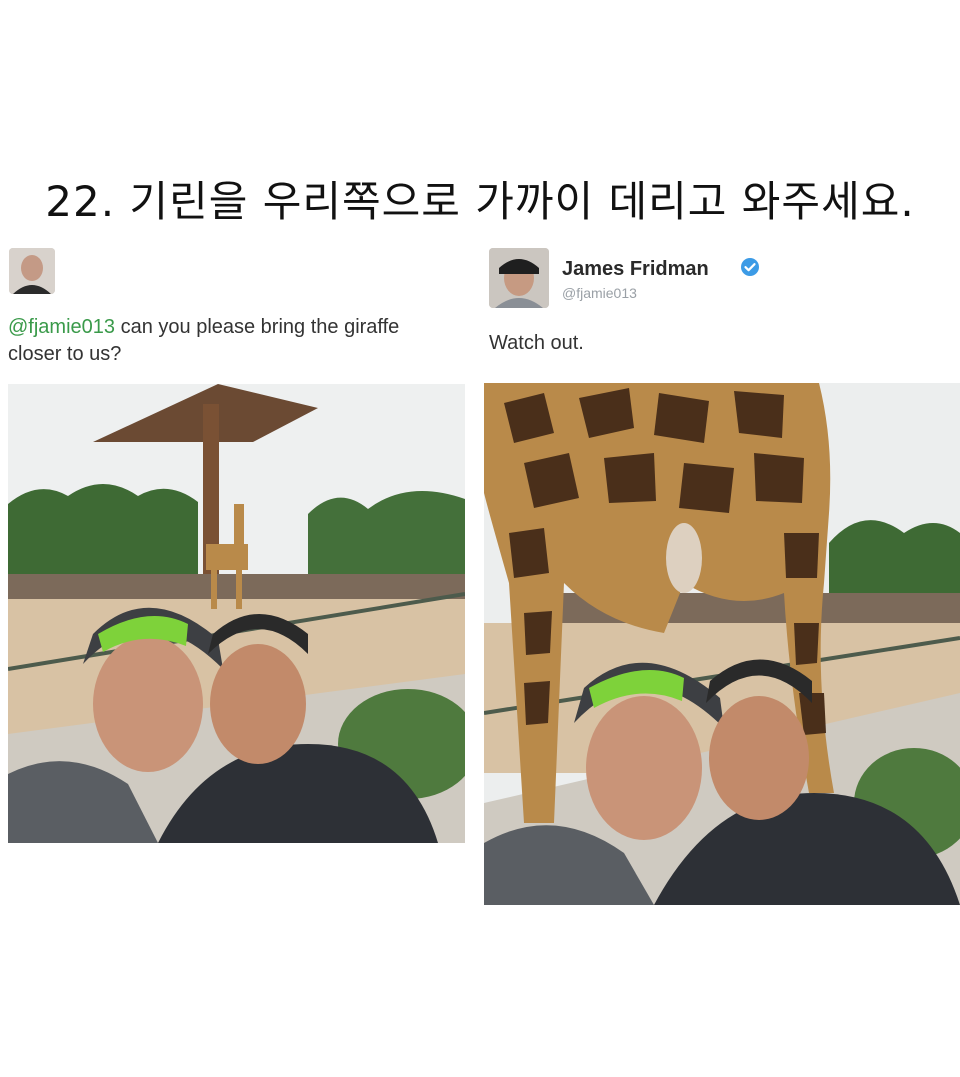  Describe the element at coordinates (257, 327) in the screenshot. I see `tweet-text-line1: can you please bring the giraffe` at that location.